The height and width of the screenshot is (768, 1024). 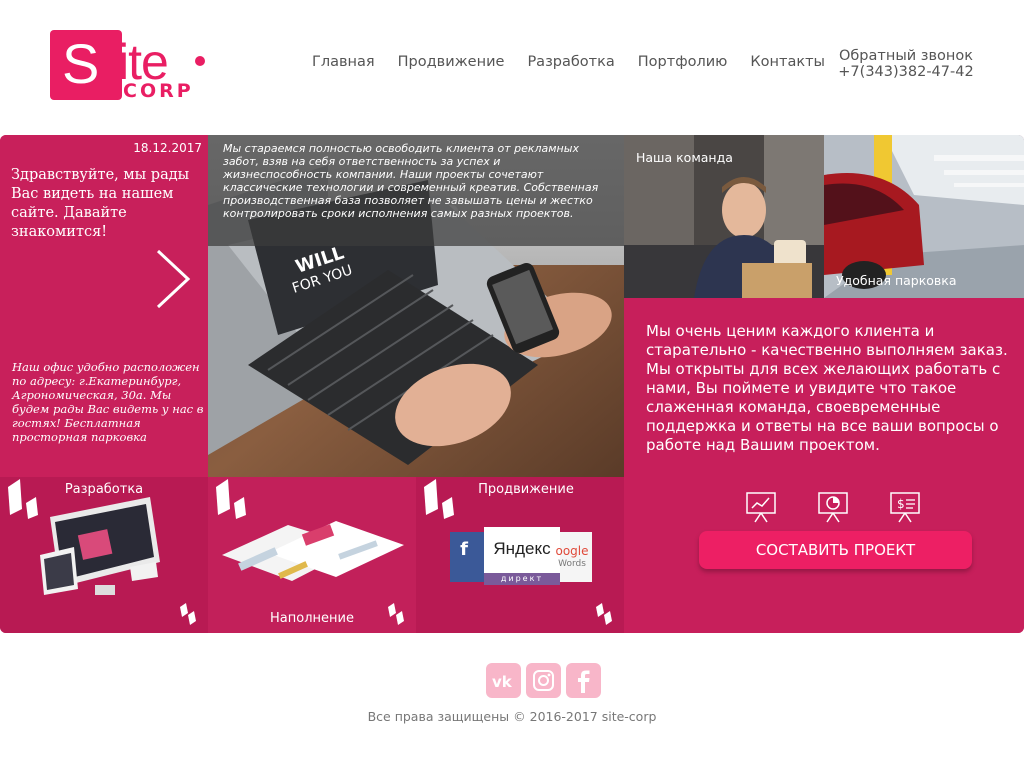 I want to click on facebook-badge: f, so click(x=464, y=549).